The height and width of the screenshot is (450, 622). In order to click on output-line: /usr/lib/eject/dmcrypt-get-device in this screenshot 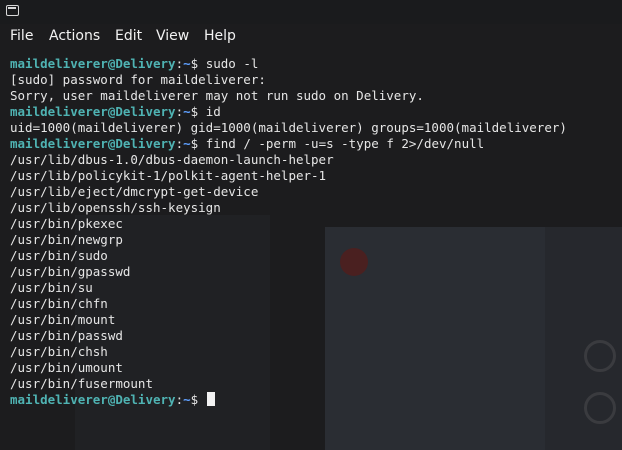, I will do `click(316, 192)`.